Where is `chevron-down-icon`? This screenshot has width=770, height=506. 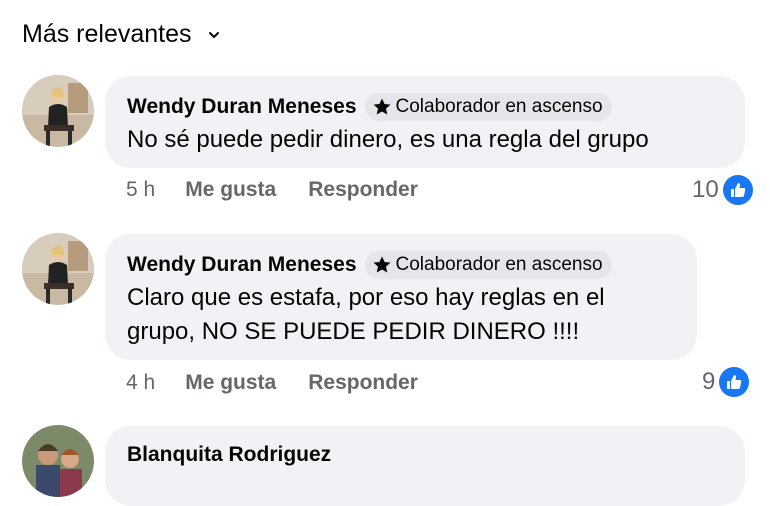 chevron-down-icon is located at coordinates (213, 34).